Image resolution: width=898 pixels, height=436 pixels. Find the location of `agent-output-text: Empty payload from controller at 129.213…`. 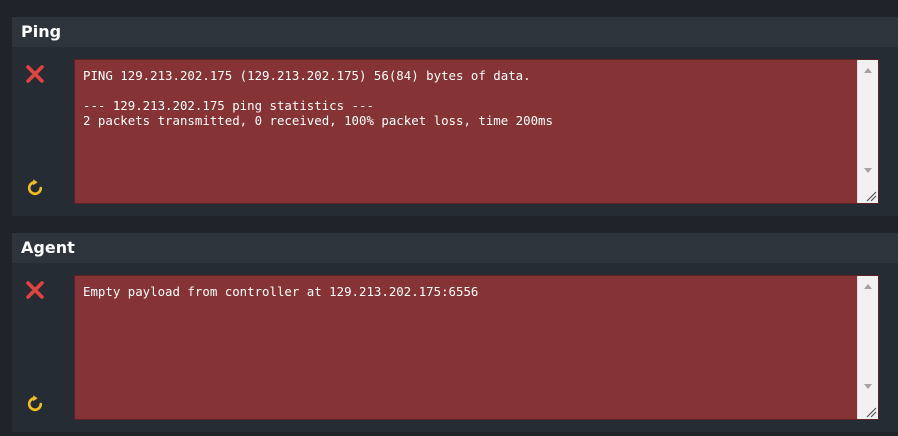

agent-output-text: Empty payload from controller at 129.213… is located at coordinates (281, 291).